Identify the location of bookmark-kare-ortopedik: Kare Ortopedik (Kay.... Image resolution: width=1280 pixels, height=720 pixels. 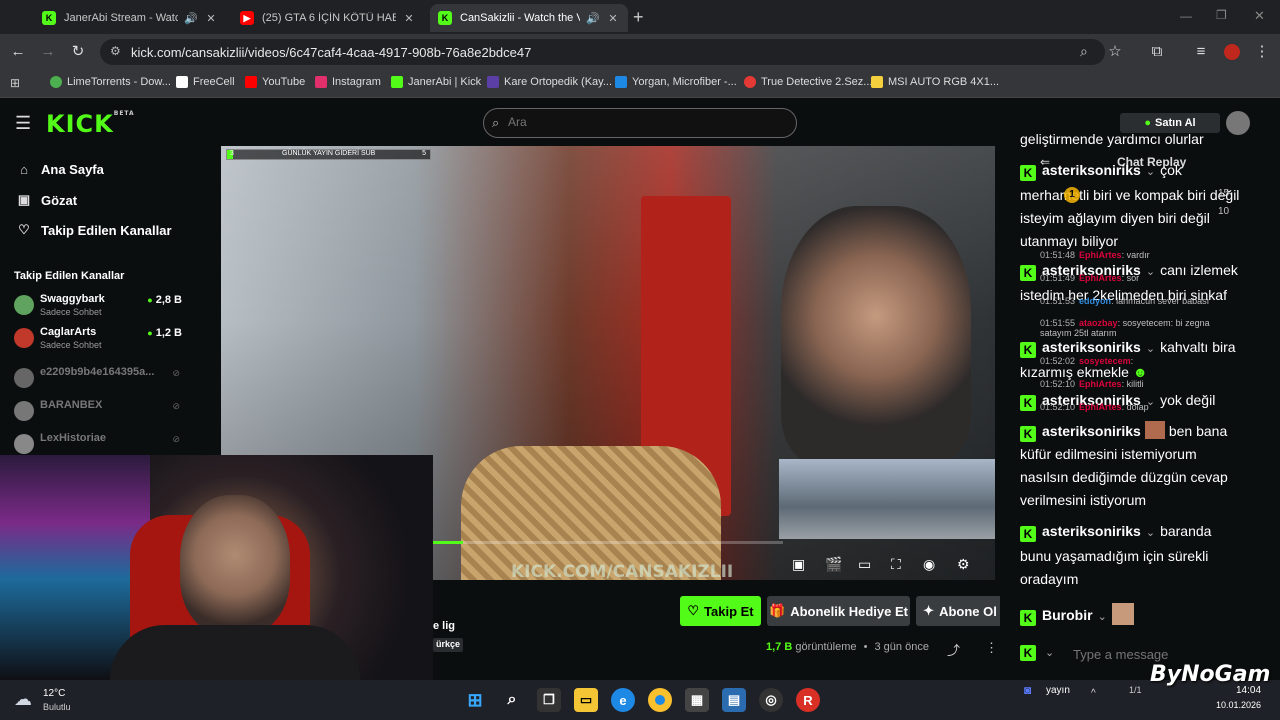
(549, 82).